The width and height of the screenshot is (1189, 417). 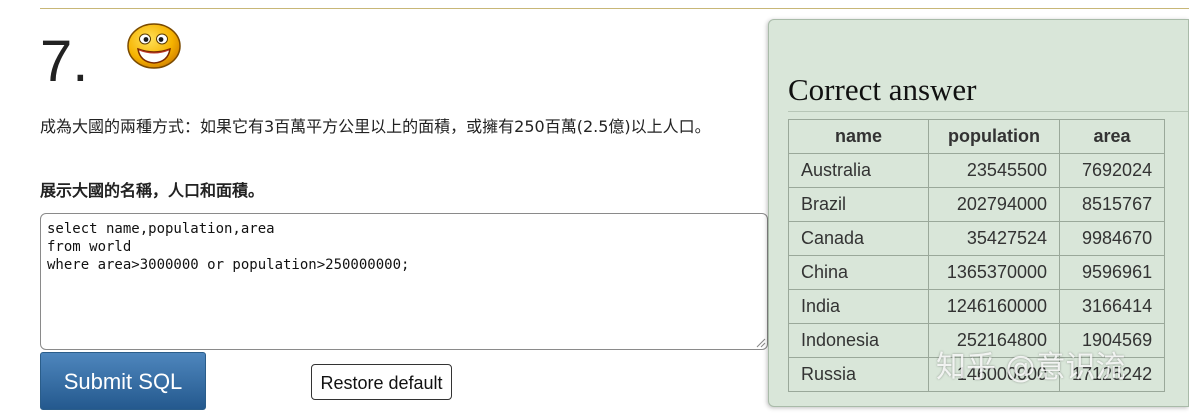 What do you see at coordinates (994, 340) in the screenshot?
I see `cell-population: 252164800` at bounding box center [994, 340].